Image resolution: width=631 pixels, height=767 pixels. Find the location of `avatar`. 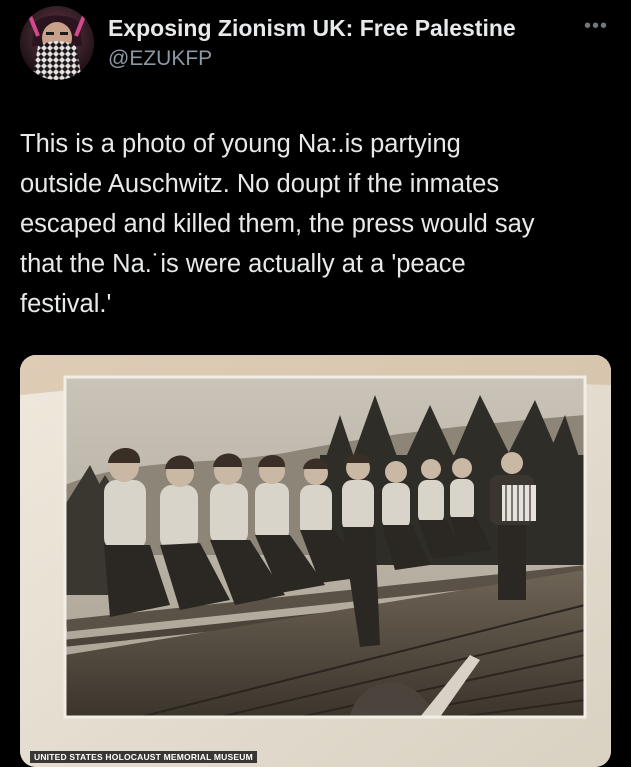

avatar is located at coordinates (57, 43).